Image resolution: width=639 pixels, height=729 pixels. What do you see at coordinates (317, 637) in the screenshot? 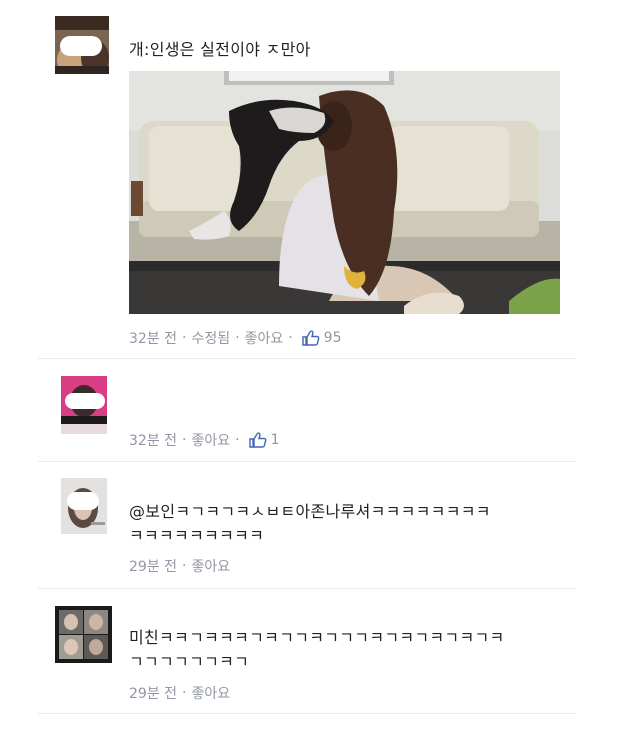
I see `comment-text: 미친ㅋㅋㄱㅋㅋㅋㄱㅋㄱㄱㅋㄱㄱㄱㅋㄱㅋㄱㅋㄱㅋㄱㅋ` at bounding box center [317, 637].